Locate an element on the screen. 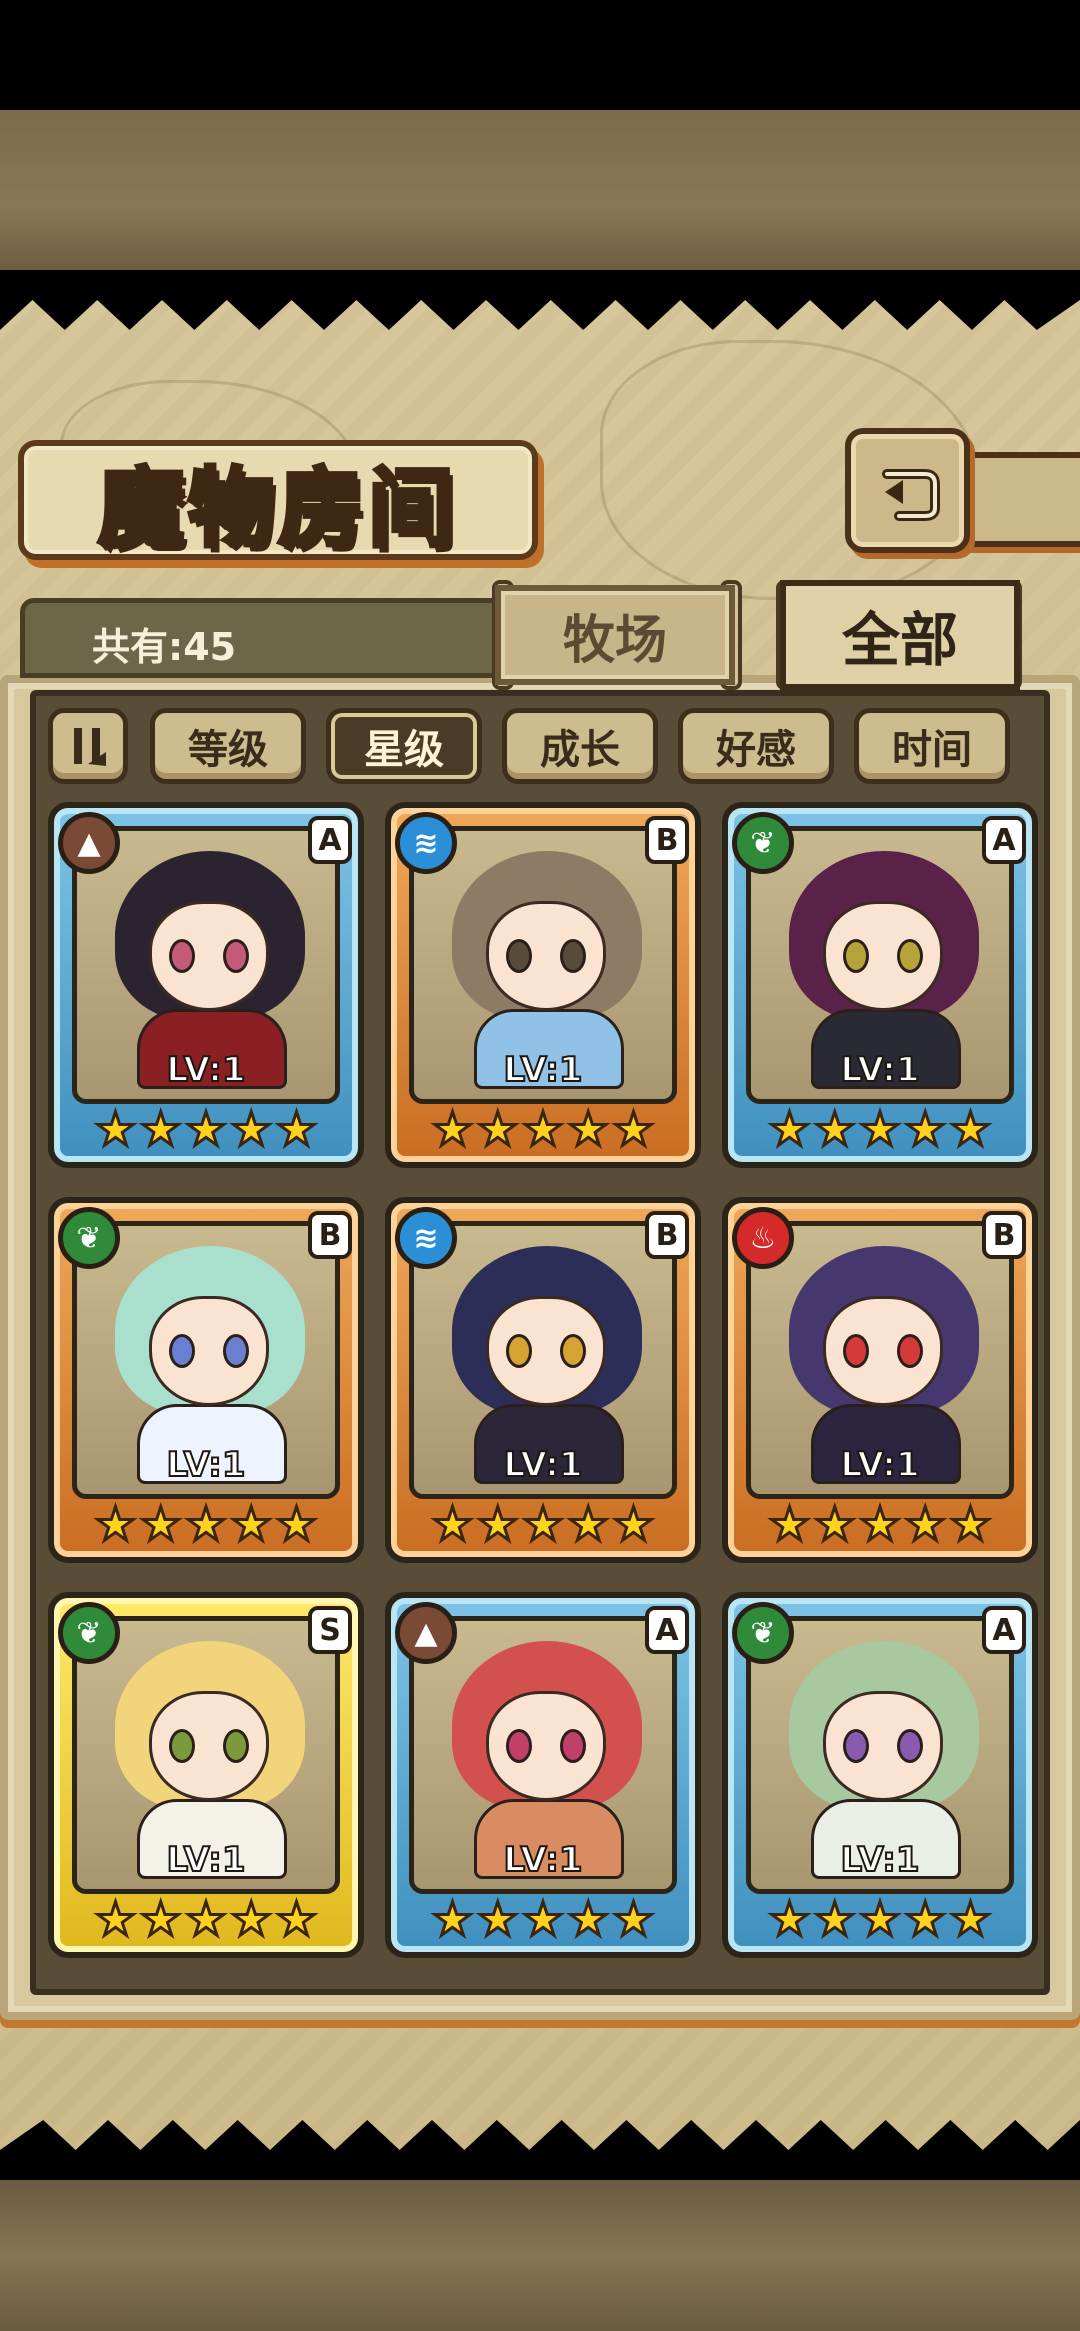 This screenshot has height=2331, width=1080. back-button is located at coordinates (907, 490).